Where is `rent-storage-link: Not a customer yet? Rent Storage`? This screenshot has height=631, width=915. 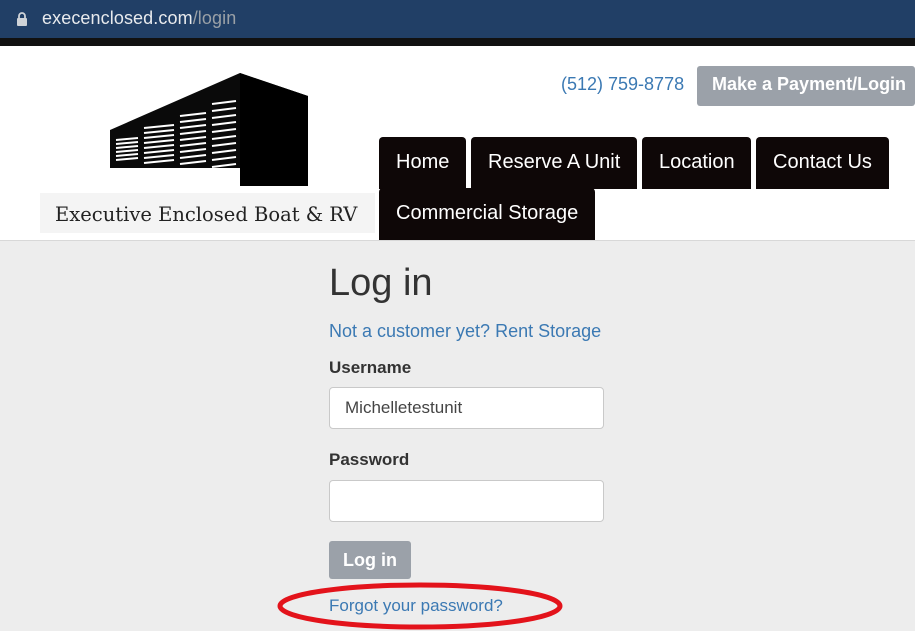
rent-storage-link: Not a customer yet? Rent Storage is located at coordinates (465, 331).